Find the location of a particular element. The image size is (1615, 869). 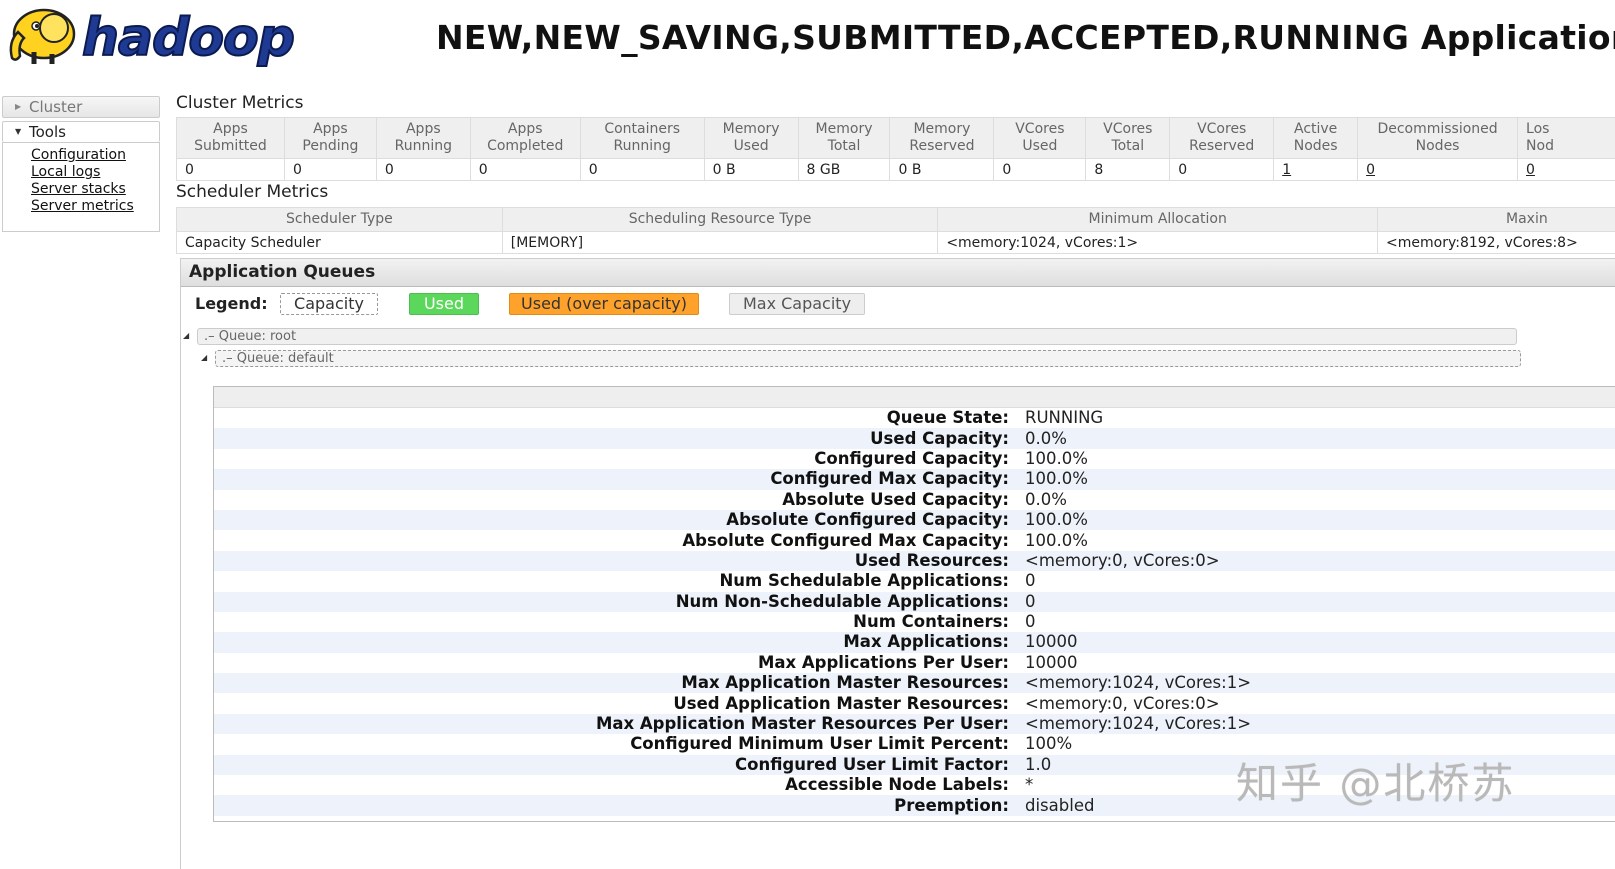

detail-key: Used Application Master Resources: is located at coordinates (841, 703).